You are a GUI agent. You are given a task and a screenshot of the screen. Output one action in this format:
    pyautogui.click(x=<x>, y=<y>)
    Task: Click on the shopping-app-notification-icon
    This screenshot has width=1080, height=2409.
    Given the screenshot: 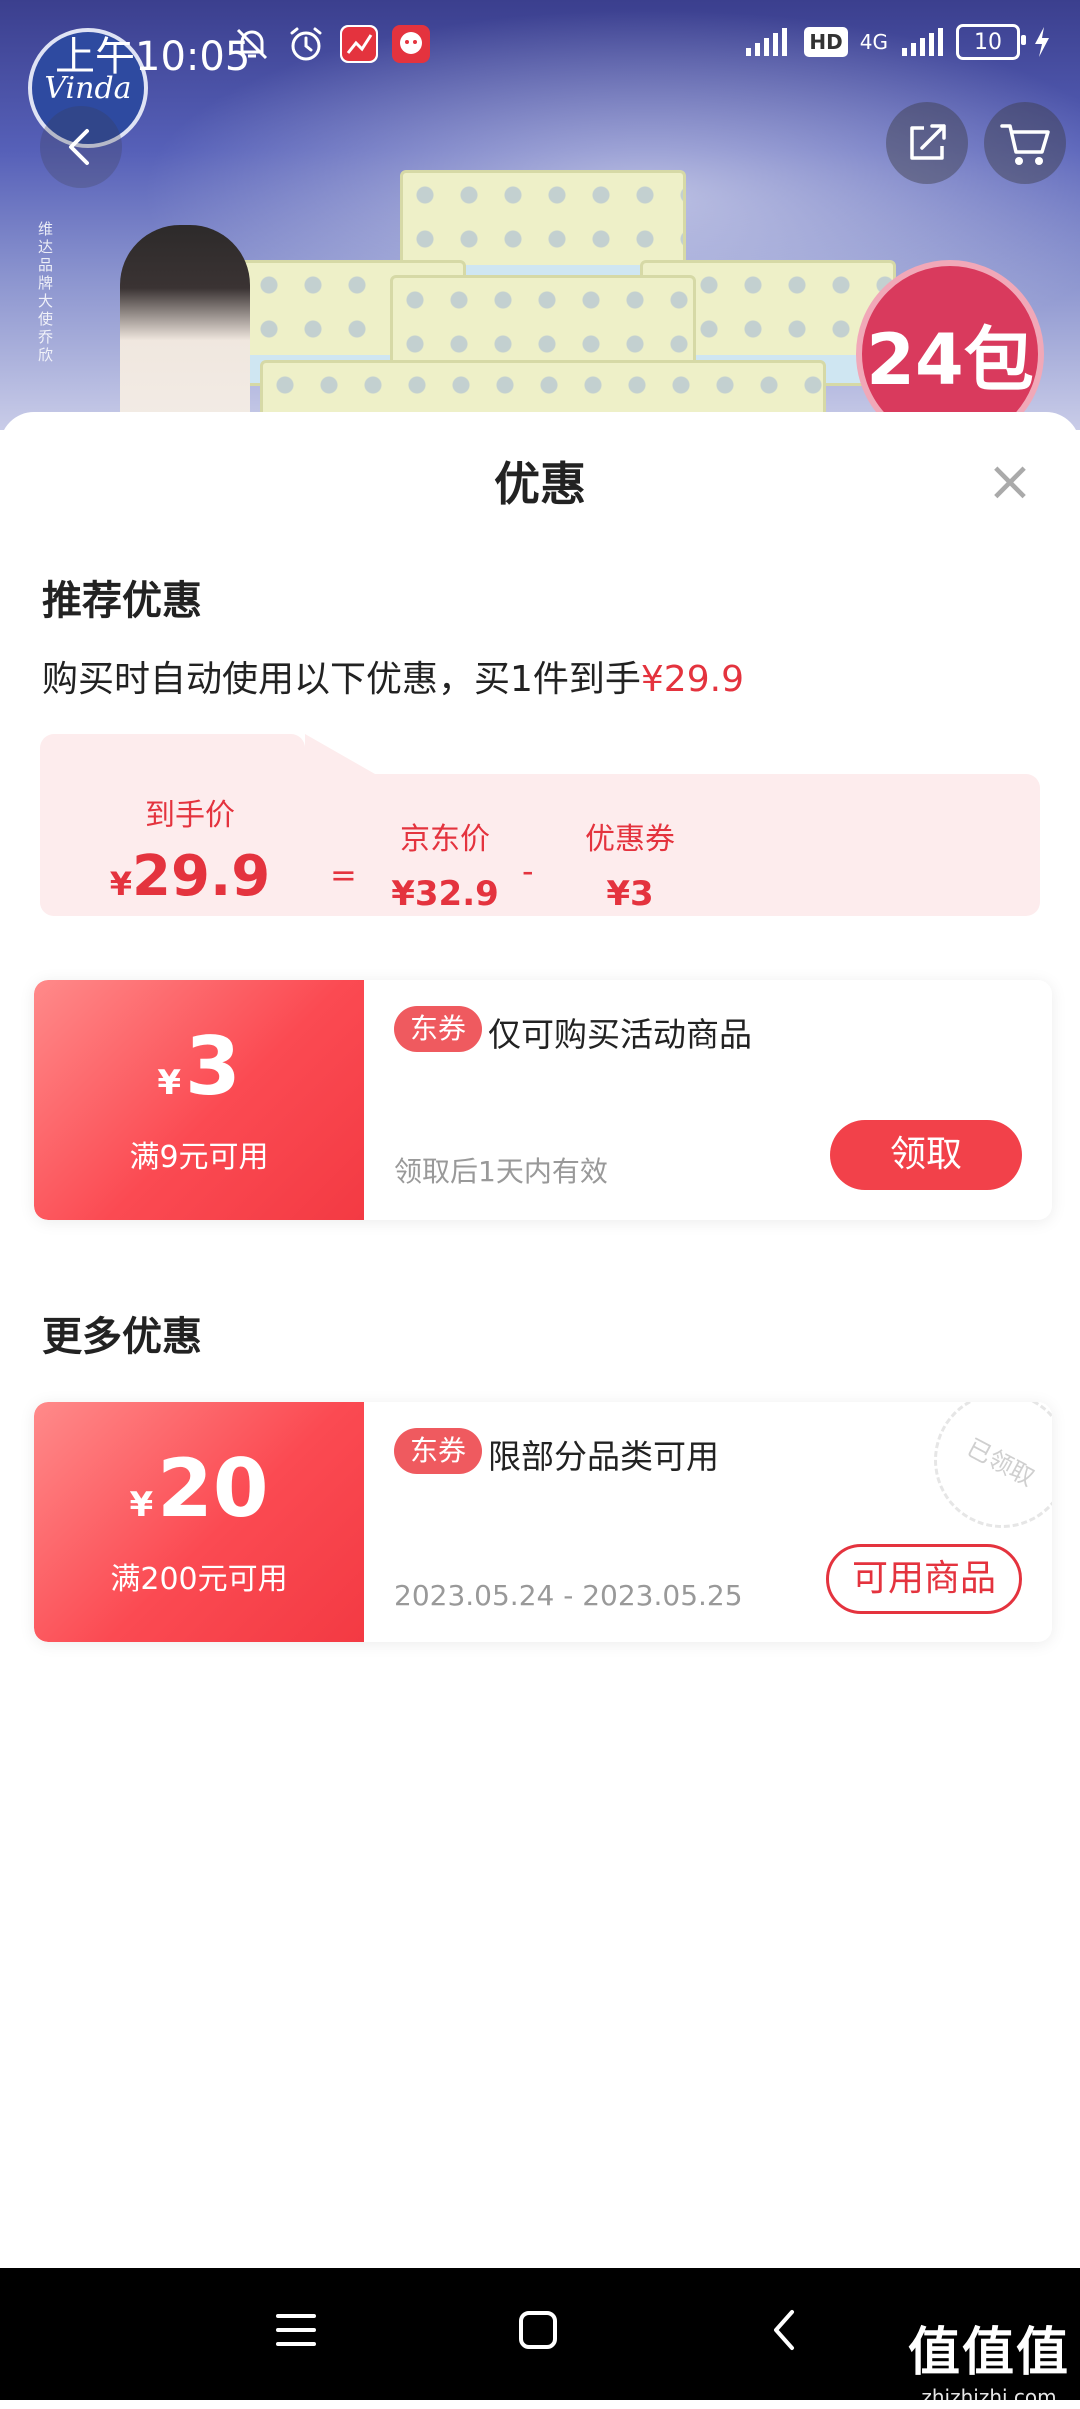 What is the action you would take?
    pyautogui.click(x=411, y=44)
    